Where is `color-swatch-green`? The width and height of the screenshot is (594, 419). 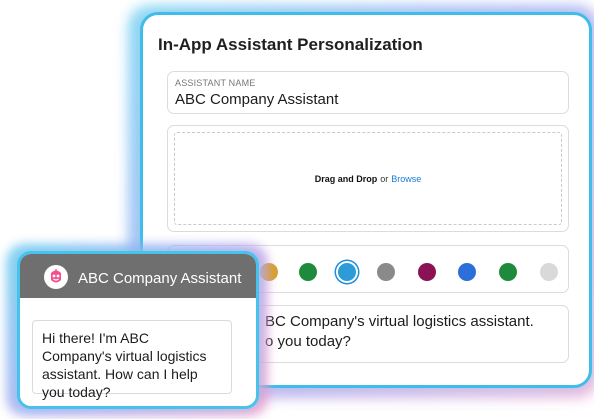 color-swatch-green is located at coordinates (308, 272).